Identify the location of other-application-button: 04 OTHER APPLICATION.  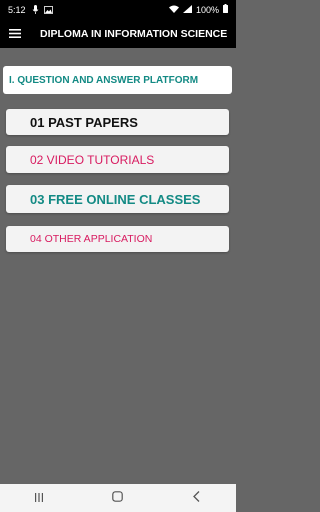
(117, 239).